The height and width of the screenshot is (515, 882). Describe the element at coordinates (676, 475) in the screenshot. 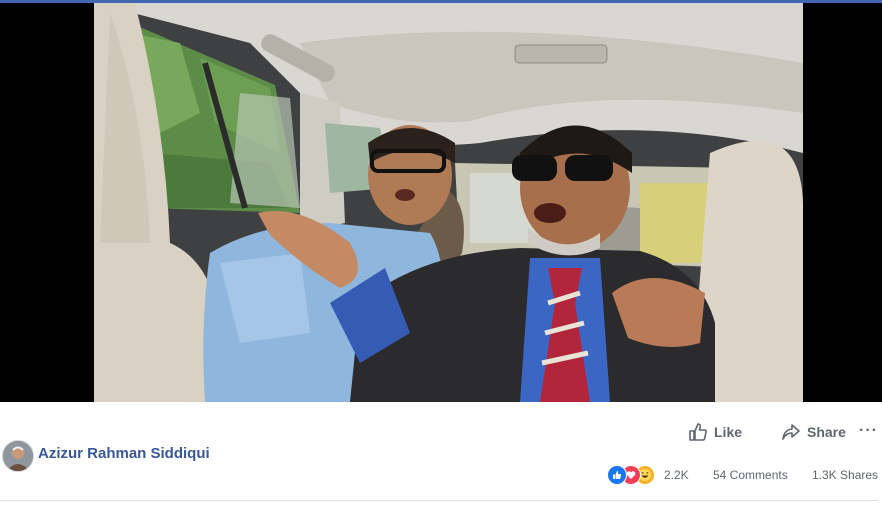

I see `reaction-count: 2.2K` at that location.